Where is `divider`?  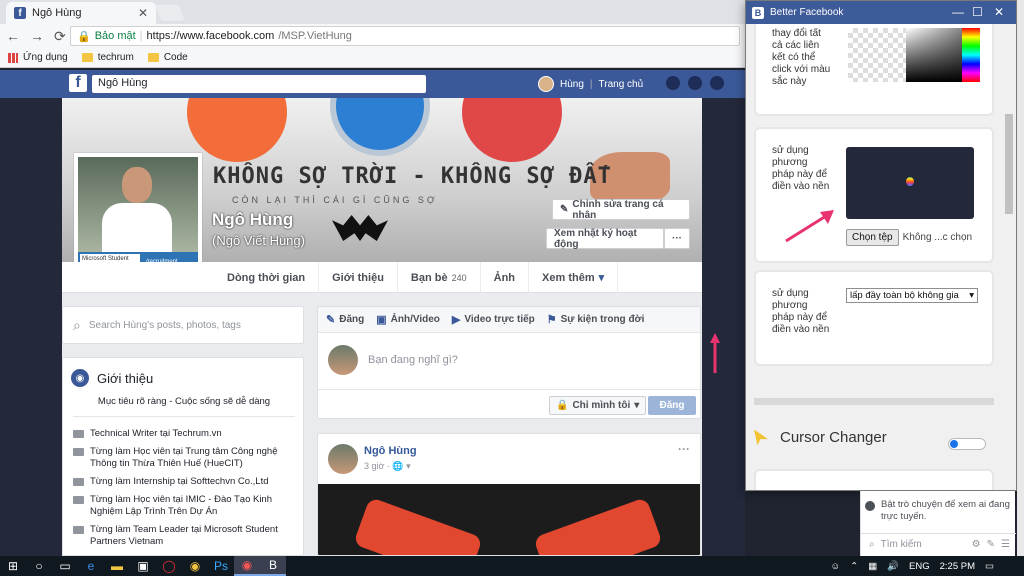 divider is located at coordinates (509, 389).